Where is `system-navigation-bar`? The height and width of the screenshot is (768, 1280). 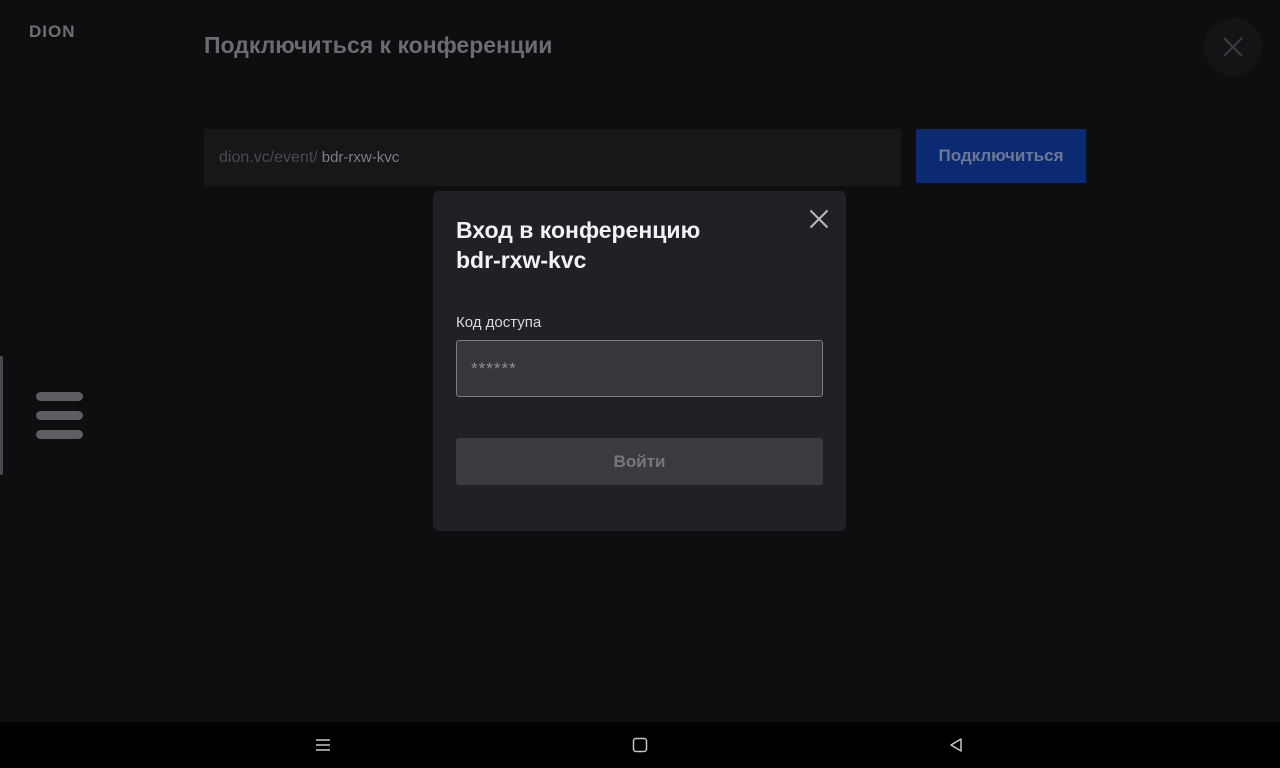 system-navigation-bar is located at coordinates (640, 745).